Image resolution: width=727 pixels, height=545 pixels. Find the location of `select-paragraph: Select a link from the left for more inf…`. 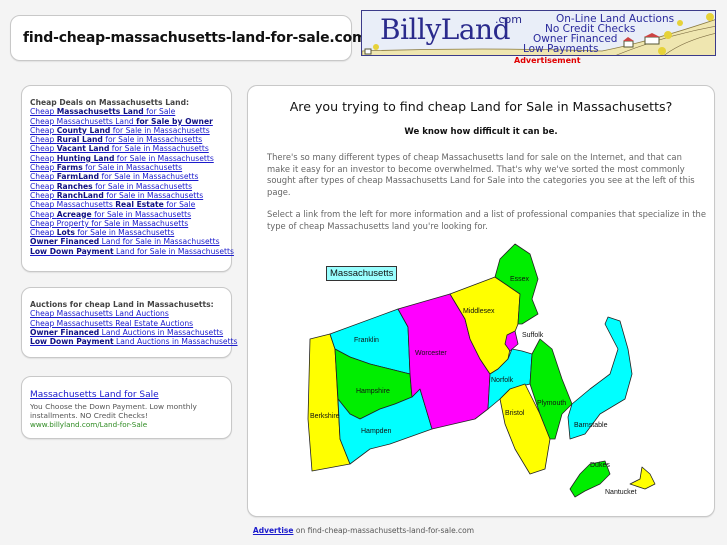

select-paragraph: Select a link from the left for more inf… is located at coordinates (487, 220).